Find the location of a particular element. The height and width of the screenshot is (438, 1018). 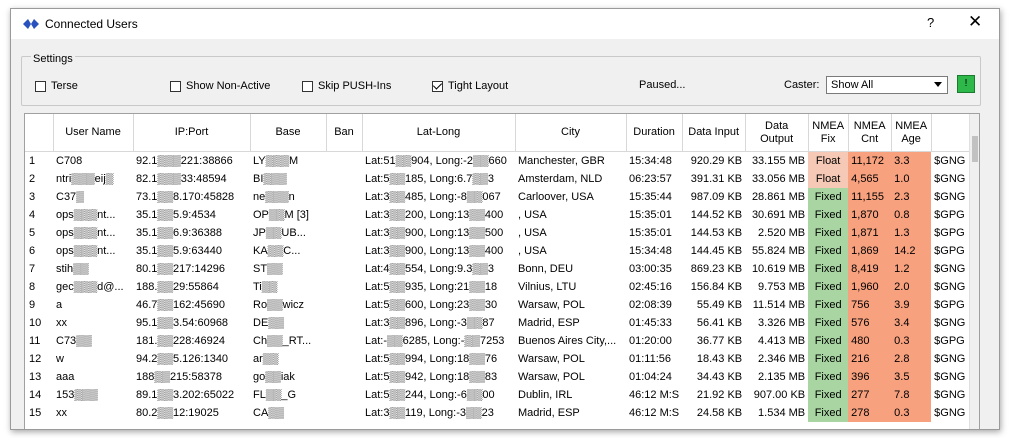

terse-checkbox: Terse is located at coordinates (56, 86).